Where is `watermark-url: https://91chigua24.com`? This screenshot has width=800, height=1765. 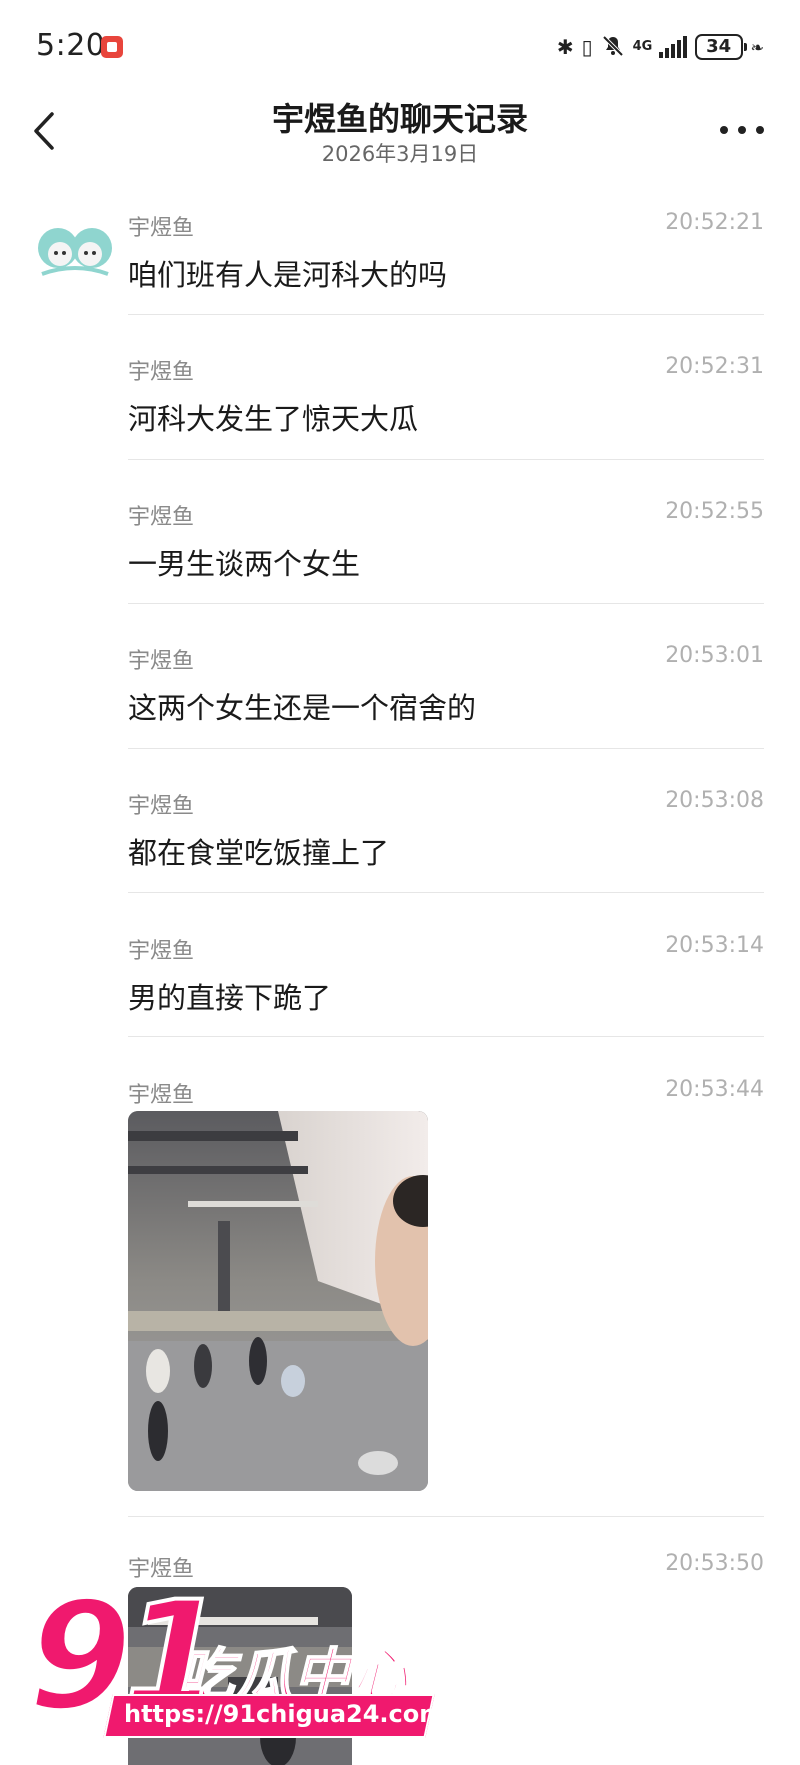 watermark-url: https://91chigua24.com is located at coordinates (284, 1714).